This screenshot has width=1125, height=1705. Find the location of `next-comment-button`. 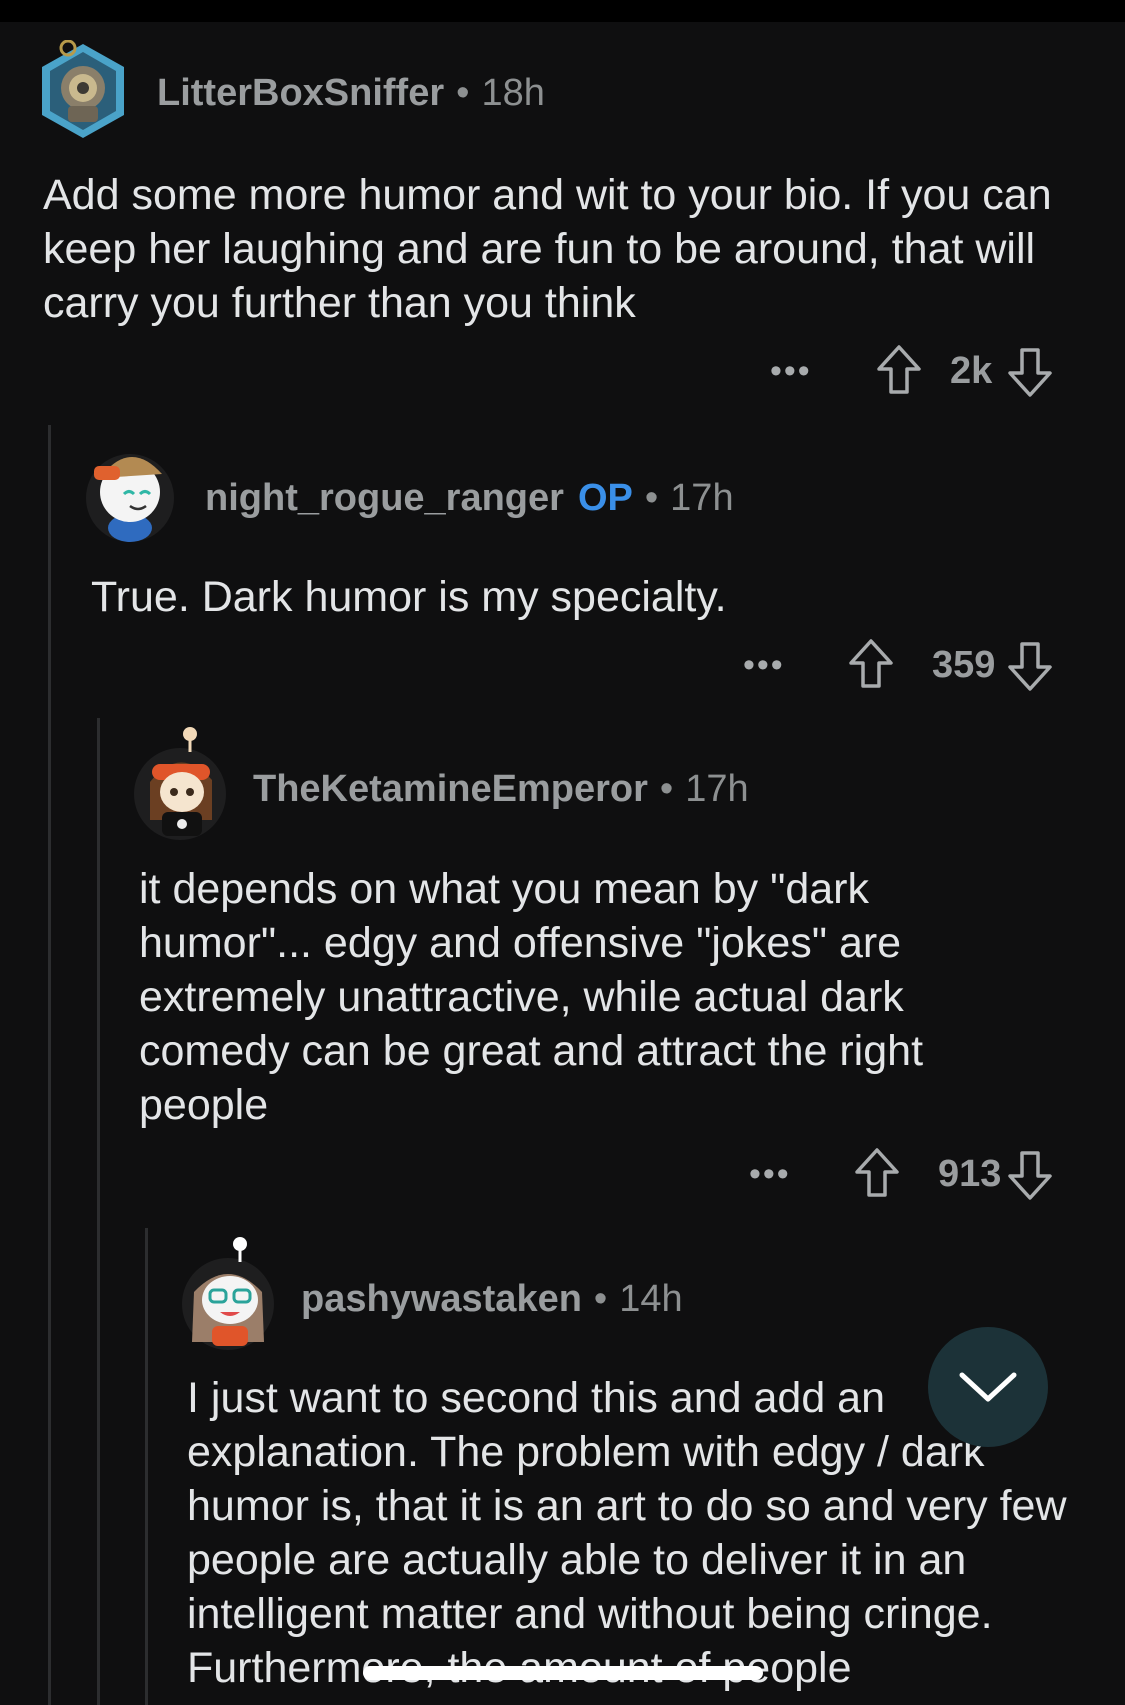

next-comment-button is located at coordinates (988, 1387).